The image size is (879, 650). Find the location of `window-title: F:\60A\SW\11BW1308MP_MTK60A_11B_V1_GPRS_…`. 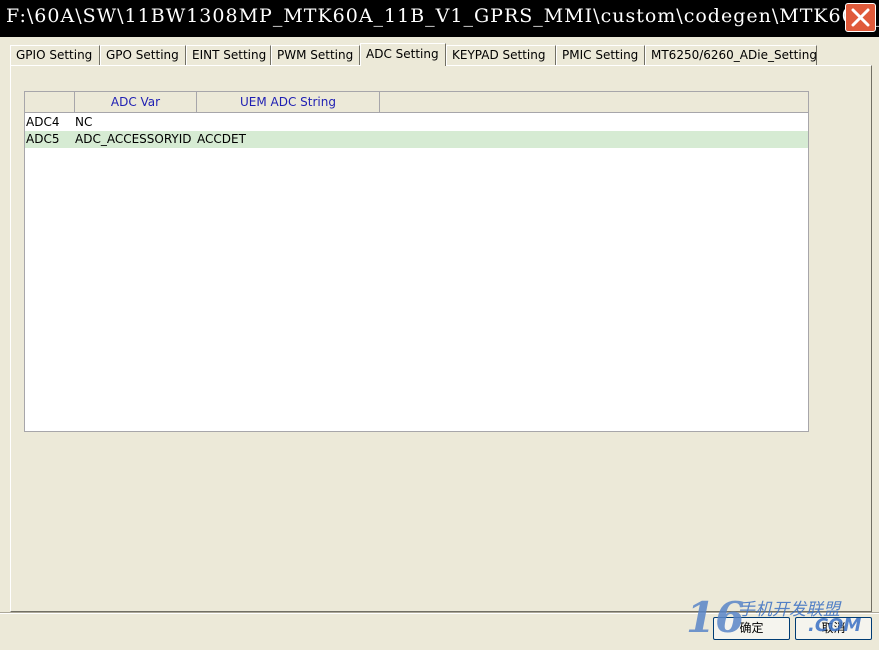

window-title: F:\60A\SW\11BW1308MP_MTK60A_11B_V1_GPRS_… is located at coordinates (442, 16).